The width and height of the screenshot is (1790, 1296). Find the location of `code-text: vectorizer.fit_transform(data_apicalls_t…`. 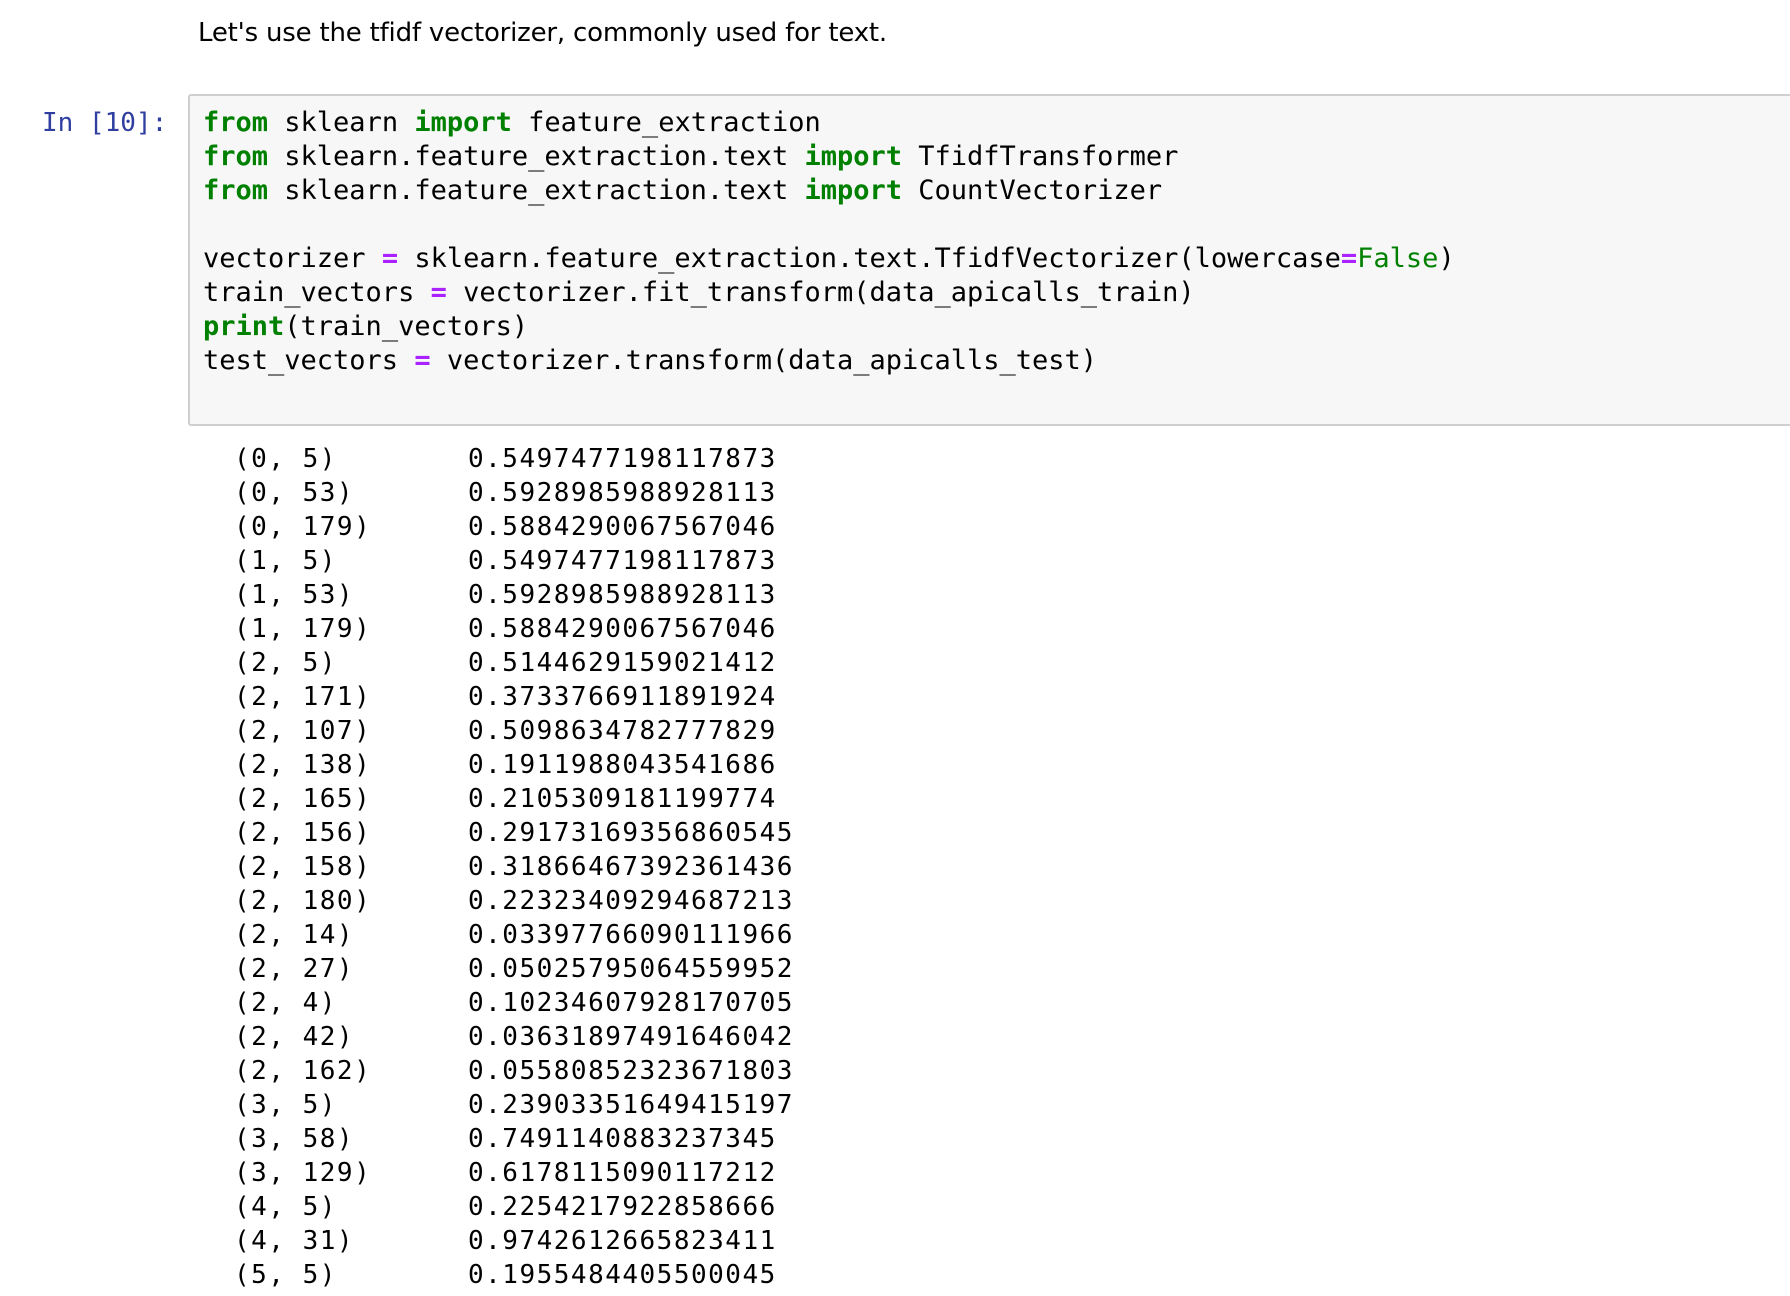

code-text: vectorizer.fit_transform(data_apicalls_t… is located at coordinates (820, 292).